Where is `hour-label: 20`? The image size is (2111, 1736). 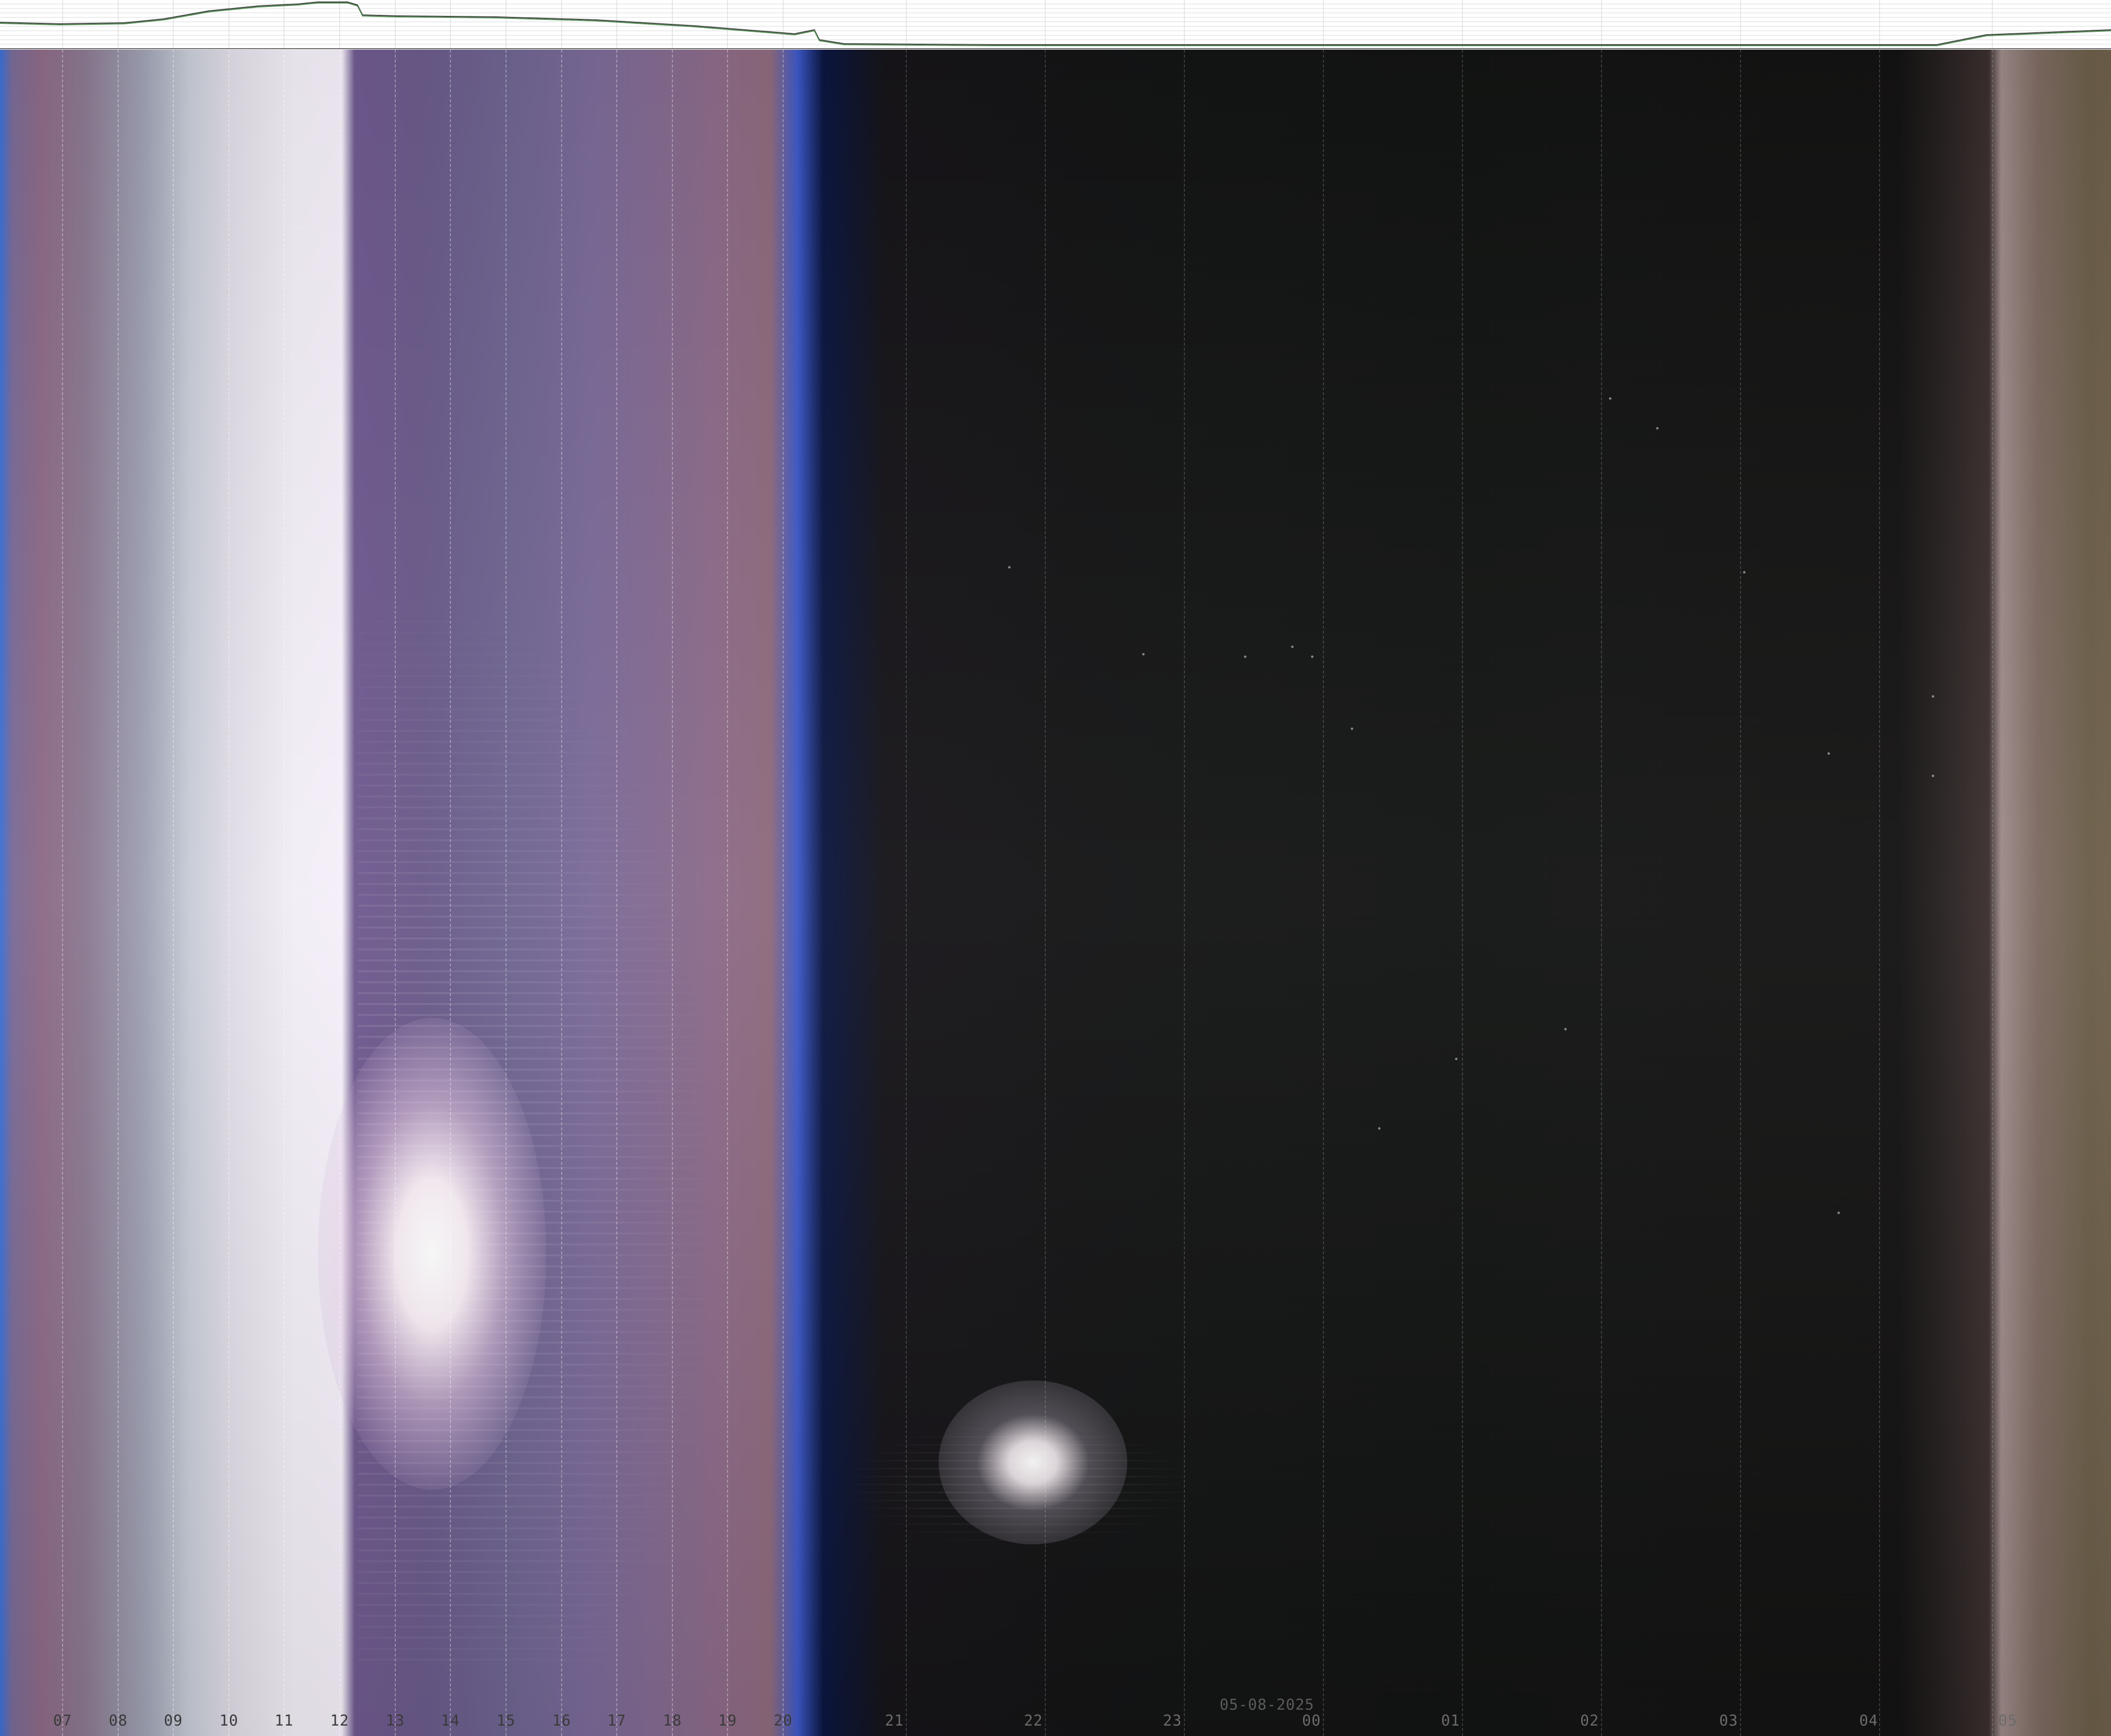 hour-label: 20 is located at coordinates (783, 1721).